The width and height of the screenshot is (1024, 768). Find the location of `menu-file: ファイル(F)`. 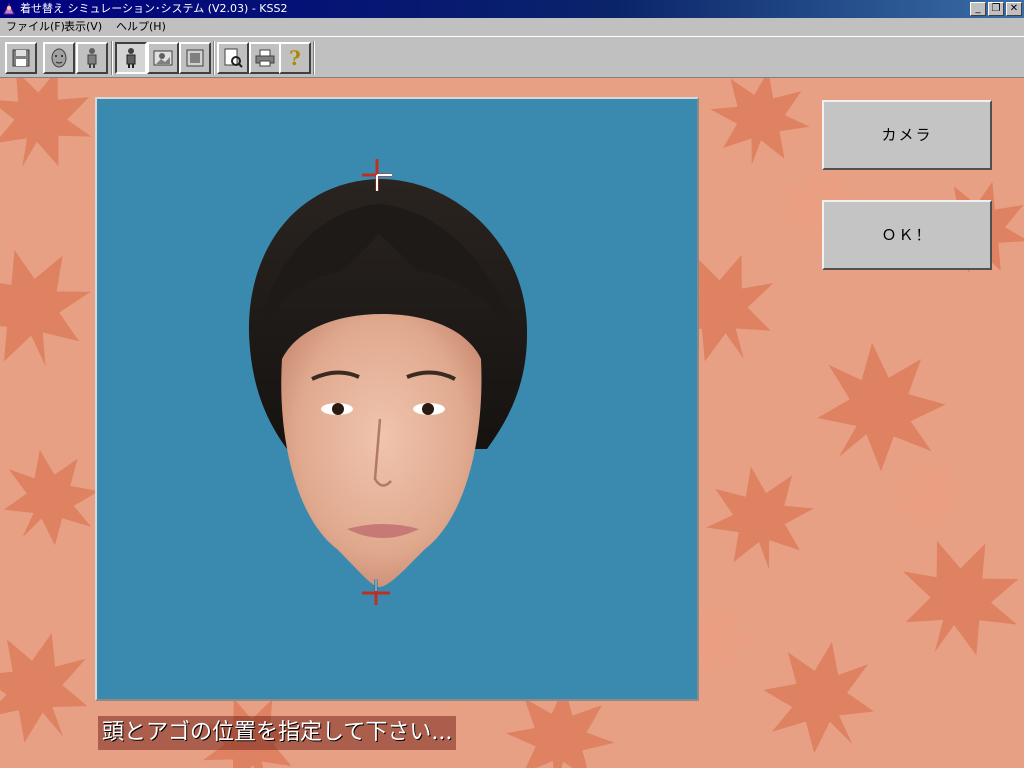

menu-file: ファイル(F) is located at coordinates (35, 27).